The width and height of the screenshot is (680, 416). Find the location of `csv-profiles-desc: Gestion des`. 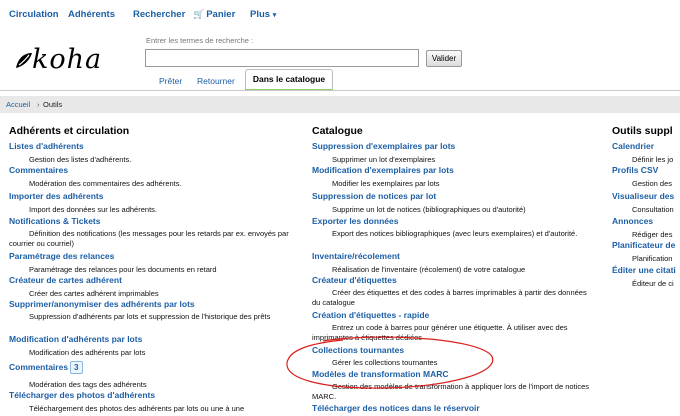

csv-profiles-desc: Gestion des is located at coordinates (652, 183).